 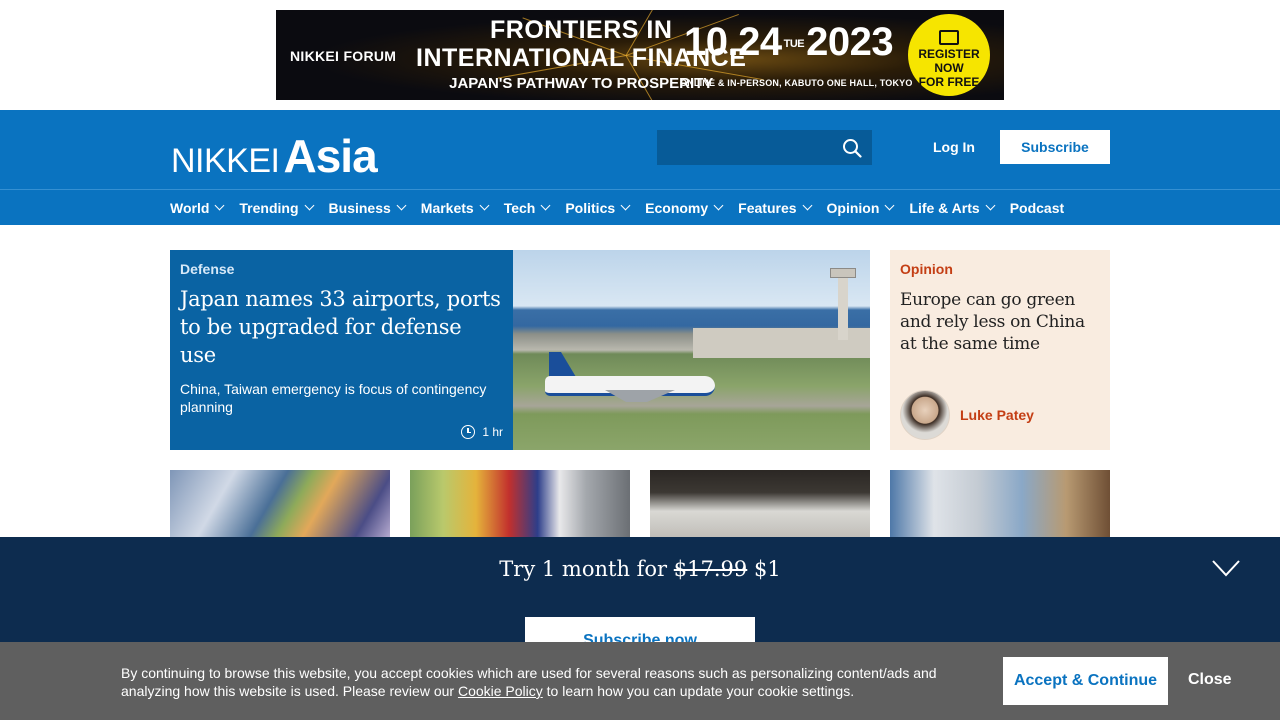 I want to click on nav-item-label: Politics, so click(x=590, y=207).